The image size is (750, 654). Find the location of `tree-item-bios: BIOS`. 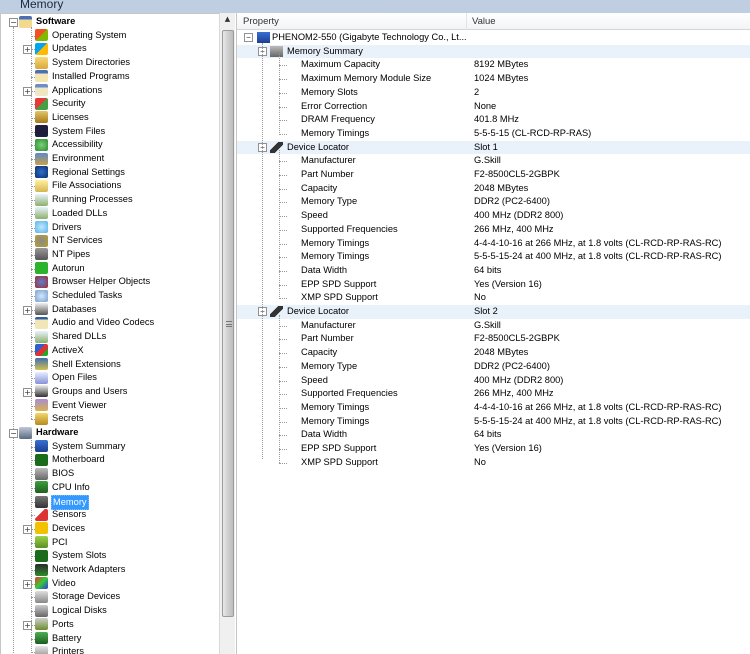

tree-item-bios: BIOS is located at coordinates (55, 474).